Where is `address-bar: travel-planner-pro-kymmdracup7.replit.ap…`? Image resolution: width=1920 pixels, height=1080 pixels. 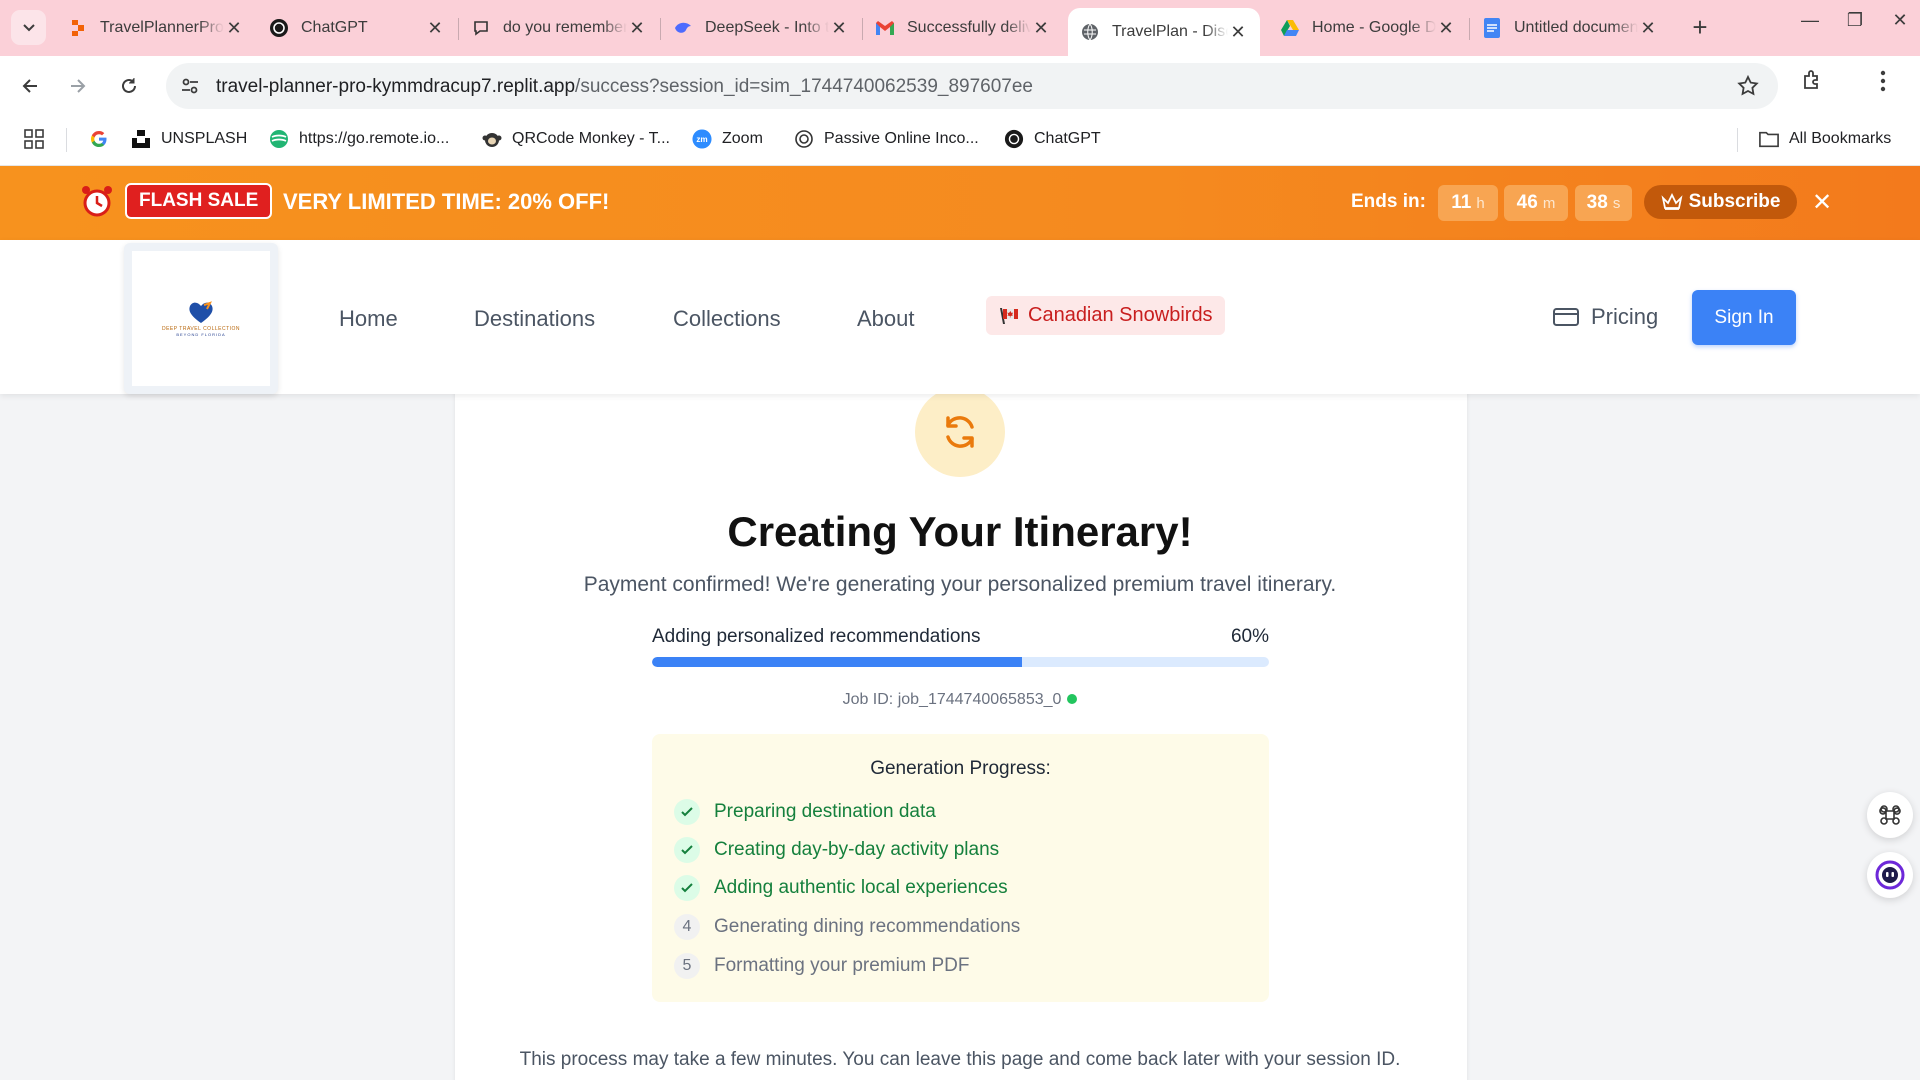
address-bar: travel-planner-pro-kymmdracup7.replit.ap… is located at coordinates (972, 86).